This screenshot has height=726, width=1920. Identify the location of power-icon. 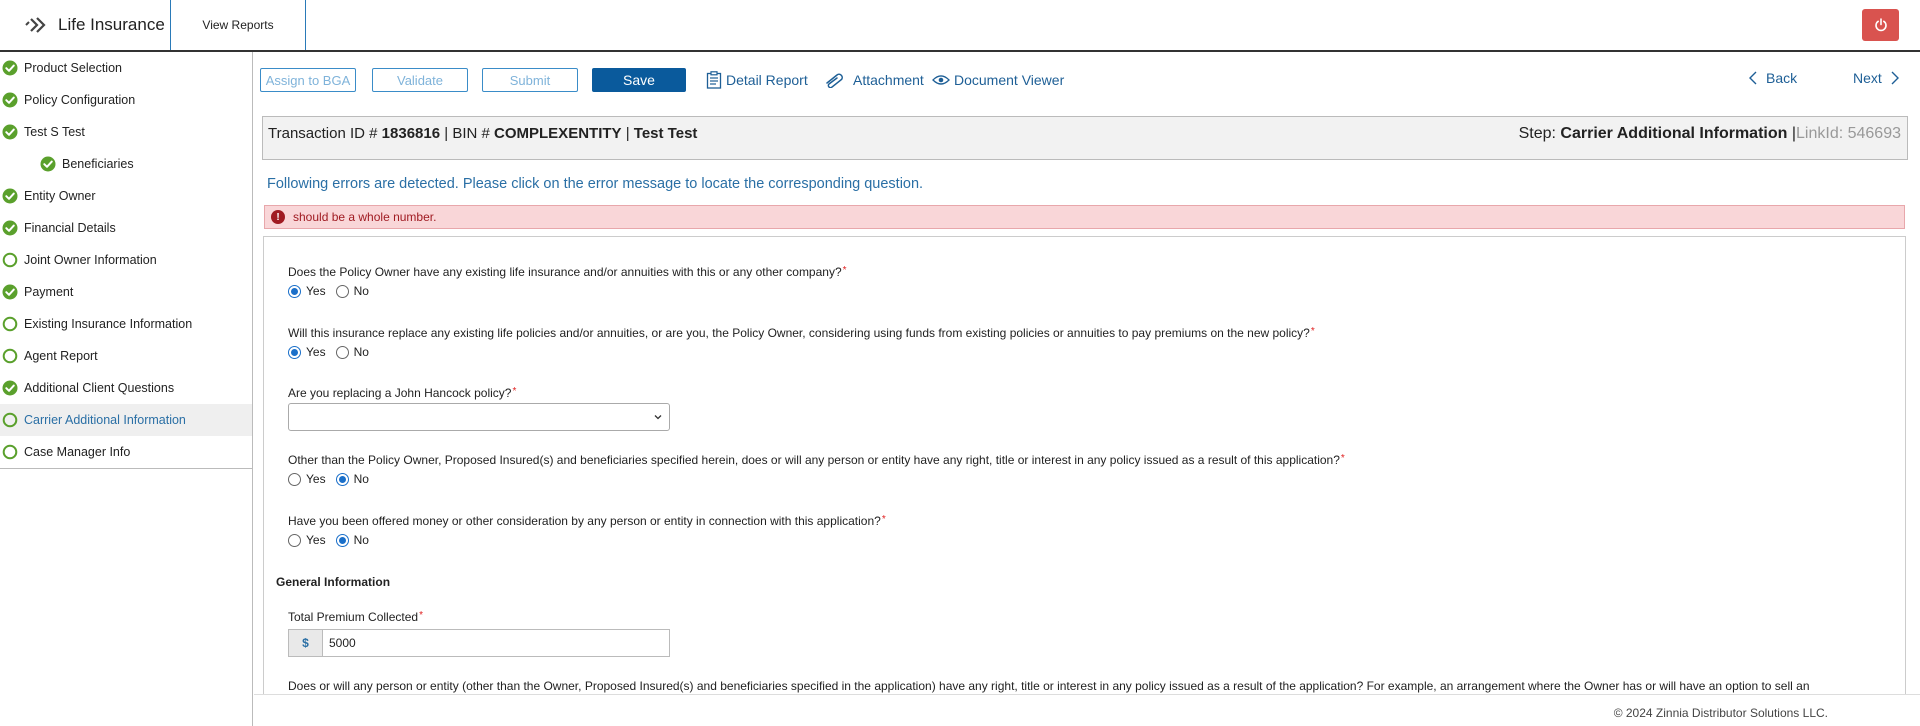
(1880, 25).